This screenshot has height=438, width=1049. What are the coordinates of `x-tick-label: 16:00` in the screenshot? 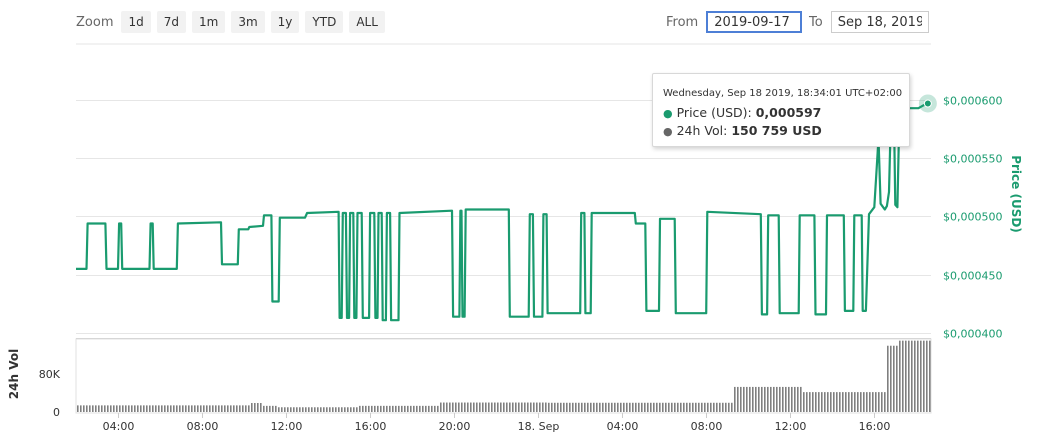 It's located at (875, 426).